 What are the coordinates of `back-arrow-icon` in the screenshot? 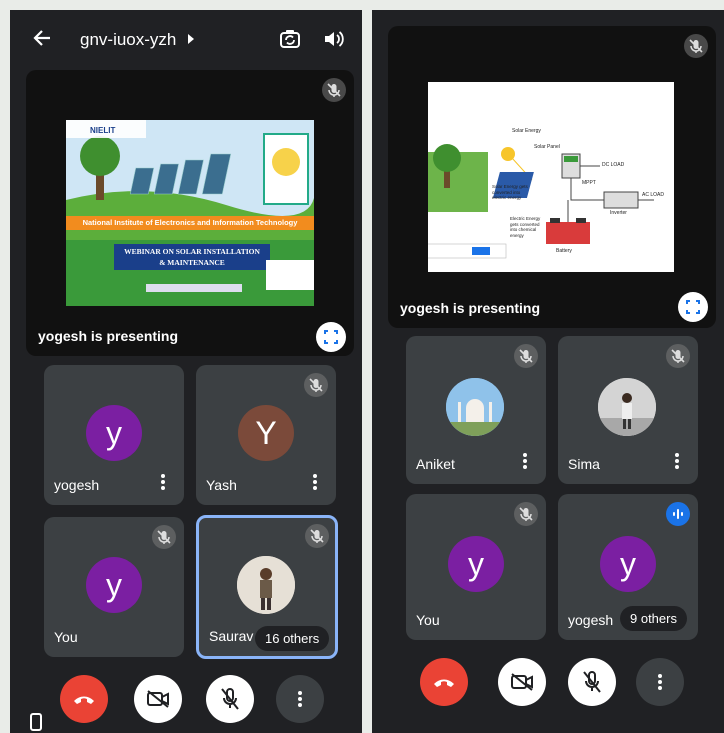 It's located at (42, 38).